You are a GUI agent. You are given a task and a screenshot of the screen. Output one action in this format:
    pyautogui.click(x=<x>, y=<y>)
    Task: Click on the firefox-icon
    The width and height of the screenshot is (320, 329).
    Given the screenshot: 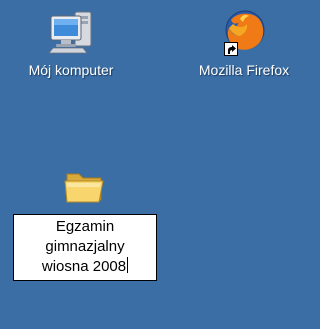 What is the action you would take?
    pyautogui.click(x=244, y=32)
    